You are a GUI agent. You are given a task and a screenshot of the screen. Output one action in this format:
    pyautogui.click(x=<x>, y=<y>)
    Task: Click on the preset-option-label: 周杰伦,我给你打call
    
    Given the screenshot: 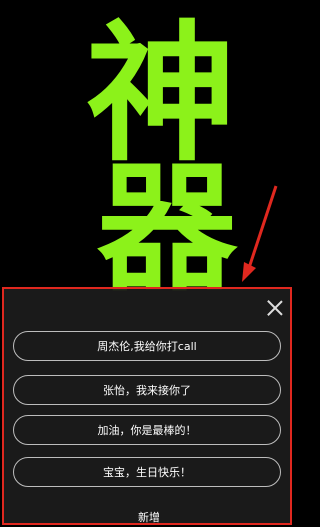 What is the action you would take?
    pyautogui.click(x=147, y=346)
    